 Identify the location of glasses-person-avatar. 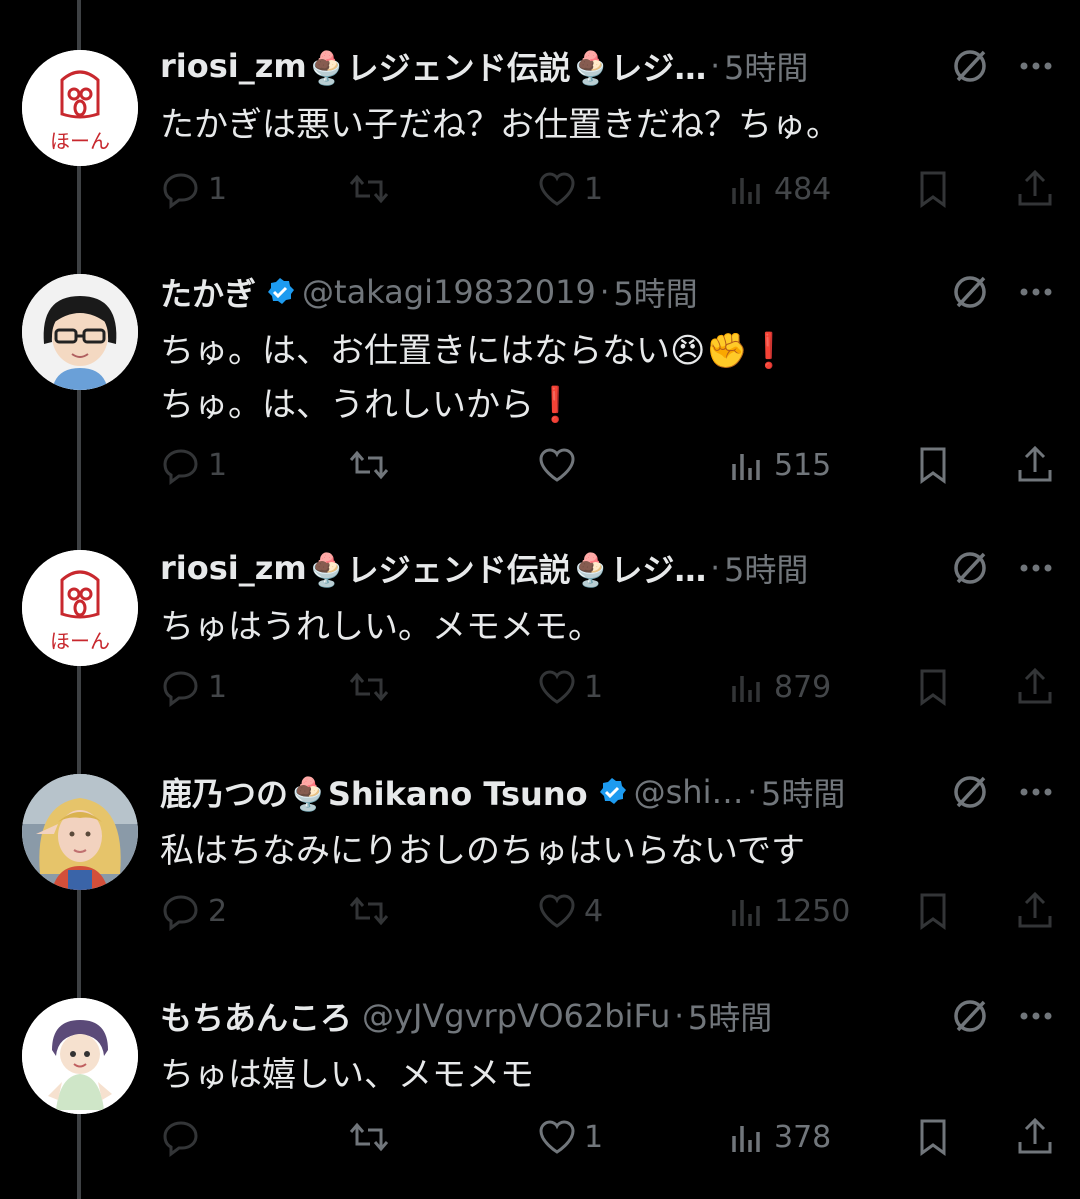
(80, 332).